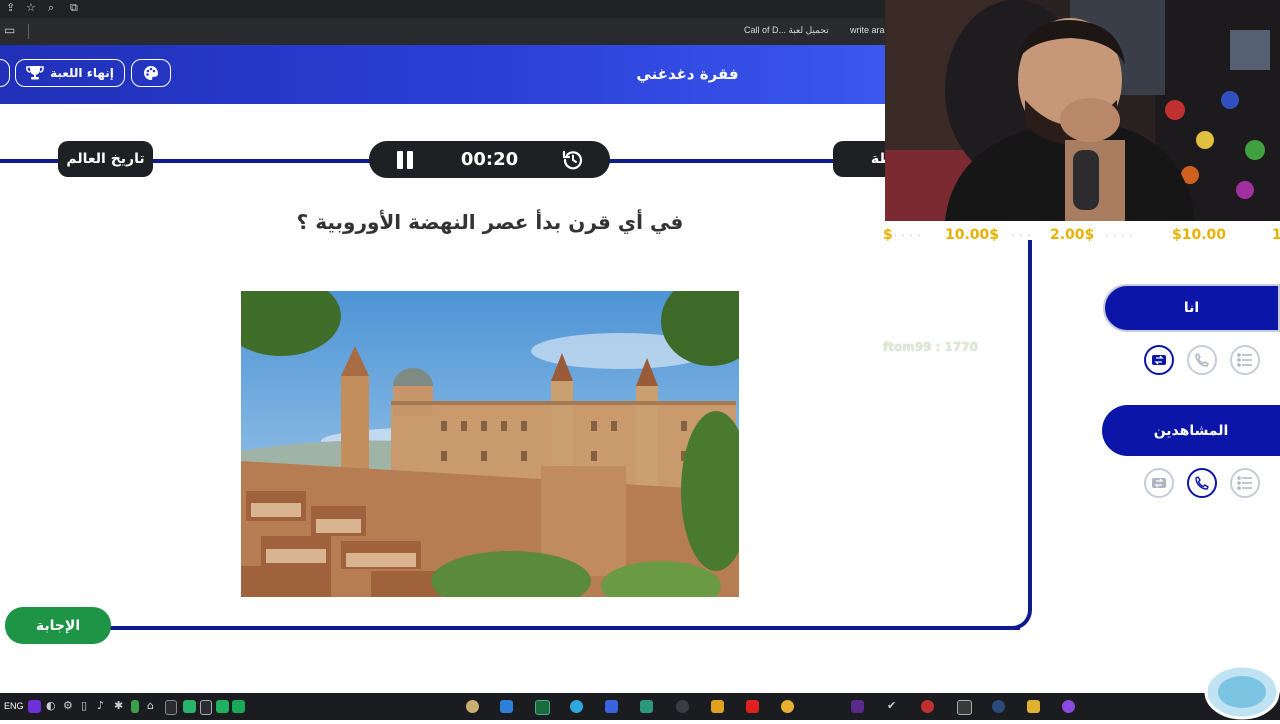 The image size is (1280, 724). I want to click on next-icon, so click(857, 706).